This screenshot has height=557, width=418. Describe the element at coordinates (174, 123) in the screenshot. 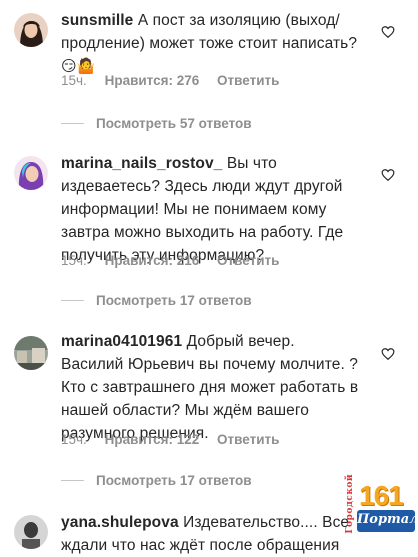

I see `view-replies-label: Посмотреть 57 ответов` at that location.